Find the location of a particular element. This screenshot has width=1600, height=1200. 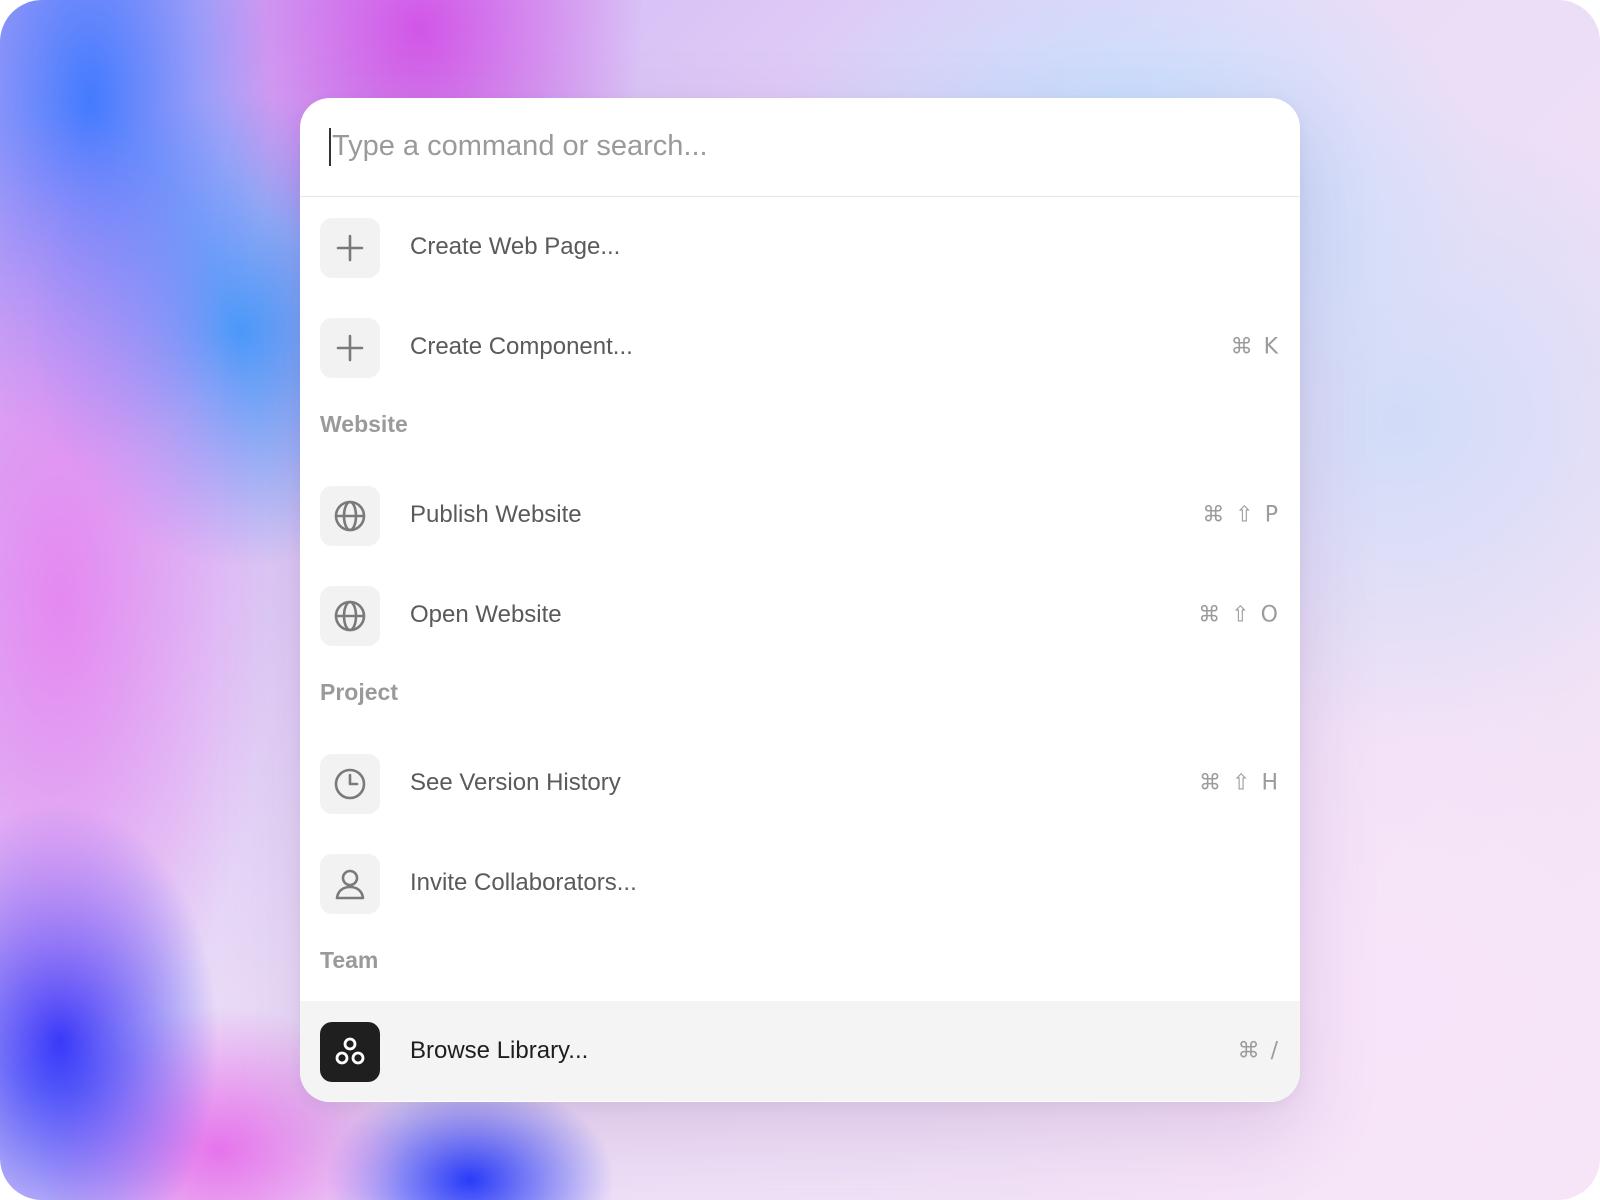

search-bar is located at coordinates (800, 147).